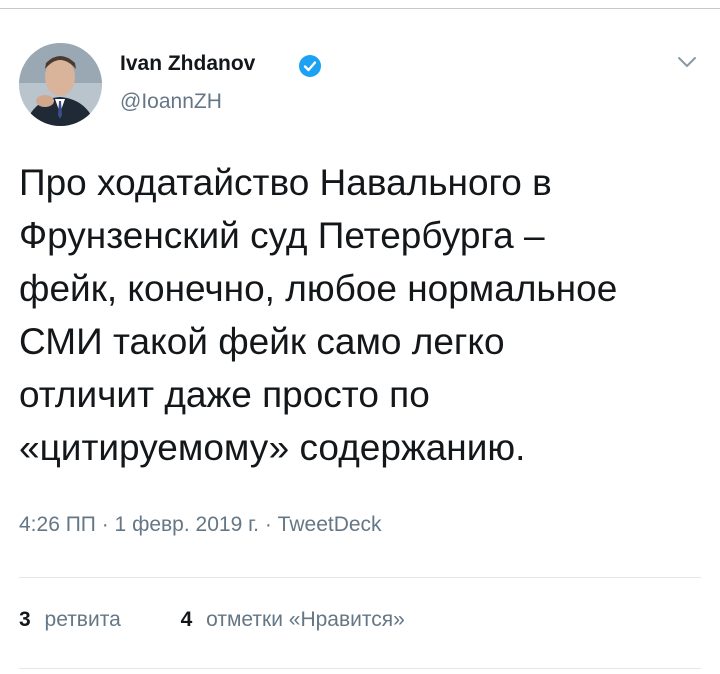 The width and height of the screenshot is (720, 674). Describe the element at coordinates (82, 619) in the screenshot. I see `retweets-label: ретвита` at that location.